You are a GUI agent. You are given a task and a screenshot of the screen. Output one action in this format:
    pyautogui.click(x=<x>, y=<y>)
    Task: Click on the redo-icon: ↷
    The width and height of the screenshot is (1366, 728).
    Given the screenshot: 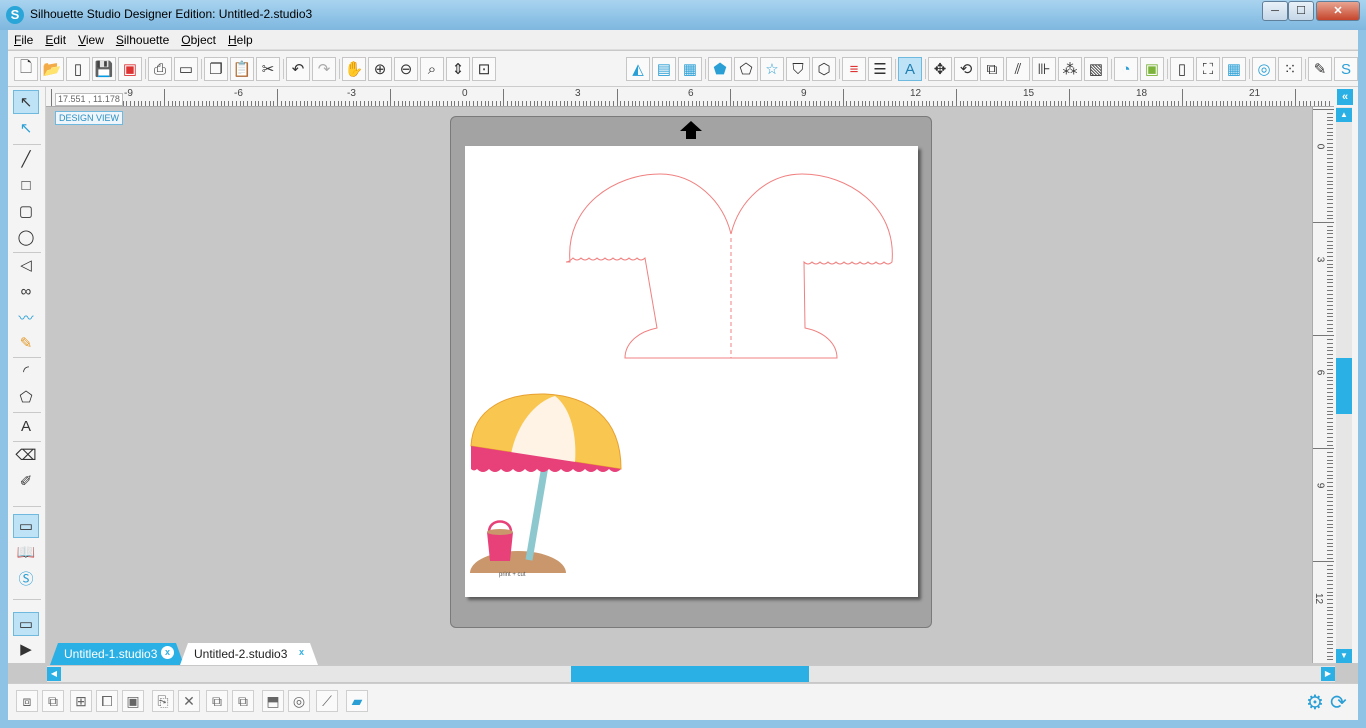 What is the action you would take?
    pyautogui.click(x=324, y=69)
    